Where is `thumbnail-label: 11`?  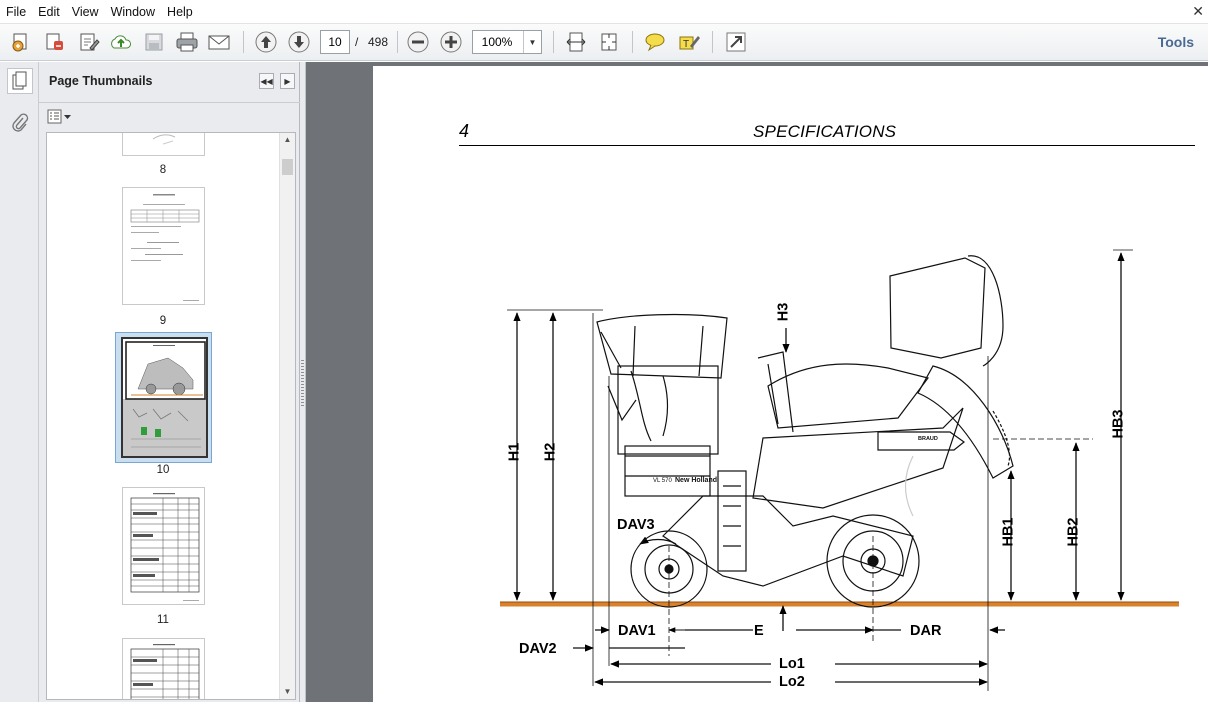 thumbnail-label: 11 is located at coordinates (163, 620).